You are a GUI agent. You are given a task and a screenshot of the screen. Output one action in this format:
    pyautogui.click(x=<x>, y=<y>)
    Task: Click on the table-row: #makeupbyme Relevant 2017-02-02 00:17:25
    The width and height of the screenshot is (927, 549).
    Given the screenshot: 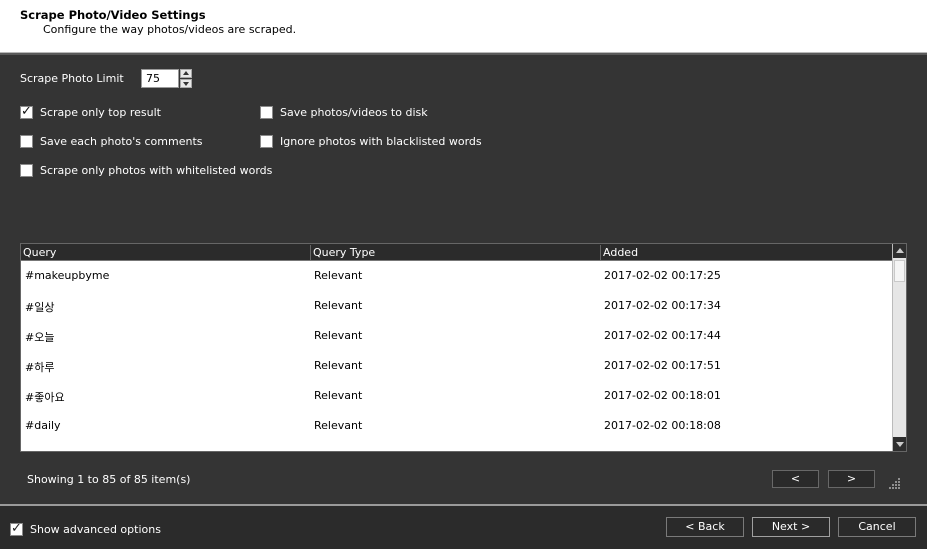 What is the action you would take?
    pyautogui.click(x=456, y=276)
    